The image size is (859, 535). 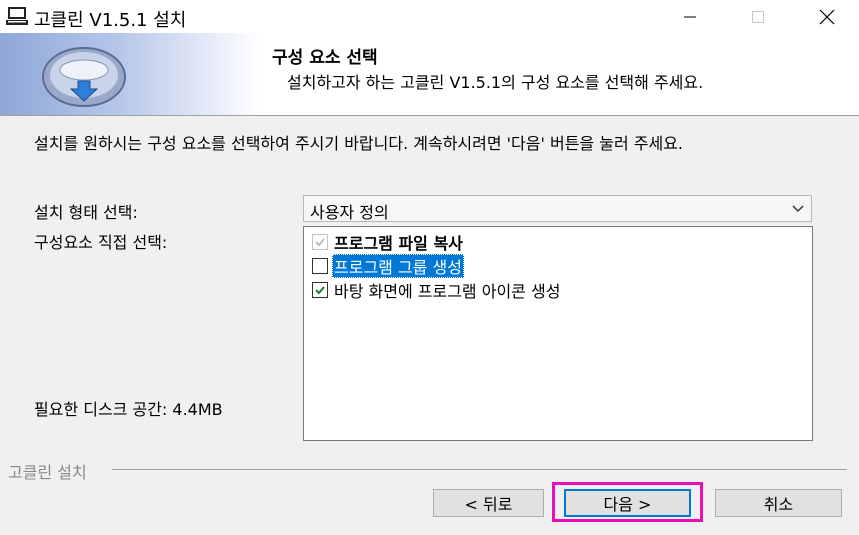 What do you see at coordinates (488, 503) in the screenshot?
I see `back-button: < 뒤로` at bounding box center [488, 503].